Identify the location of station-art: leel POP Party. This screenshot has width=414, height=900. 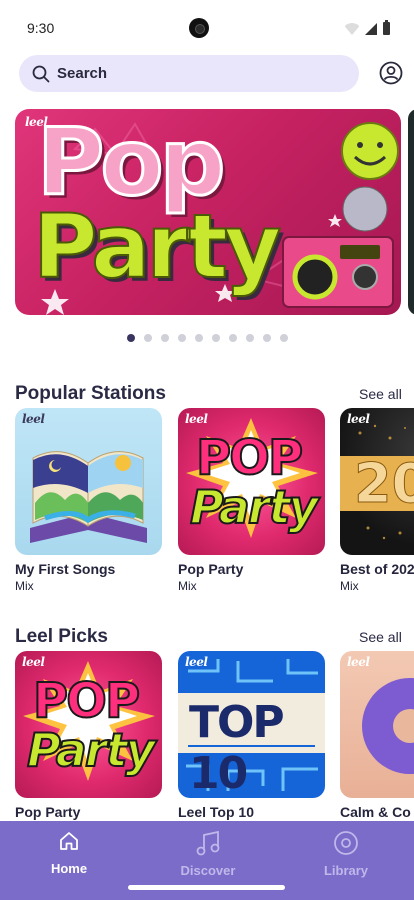
(251, 481).